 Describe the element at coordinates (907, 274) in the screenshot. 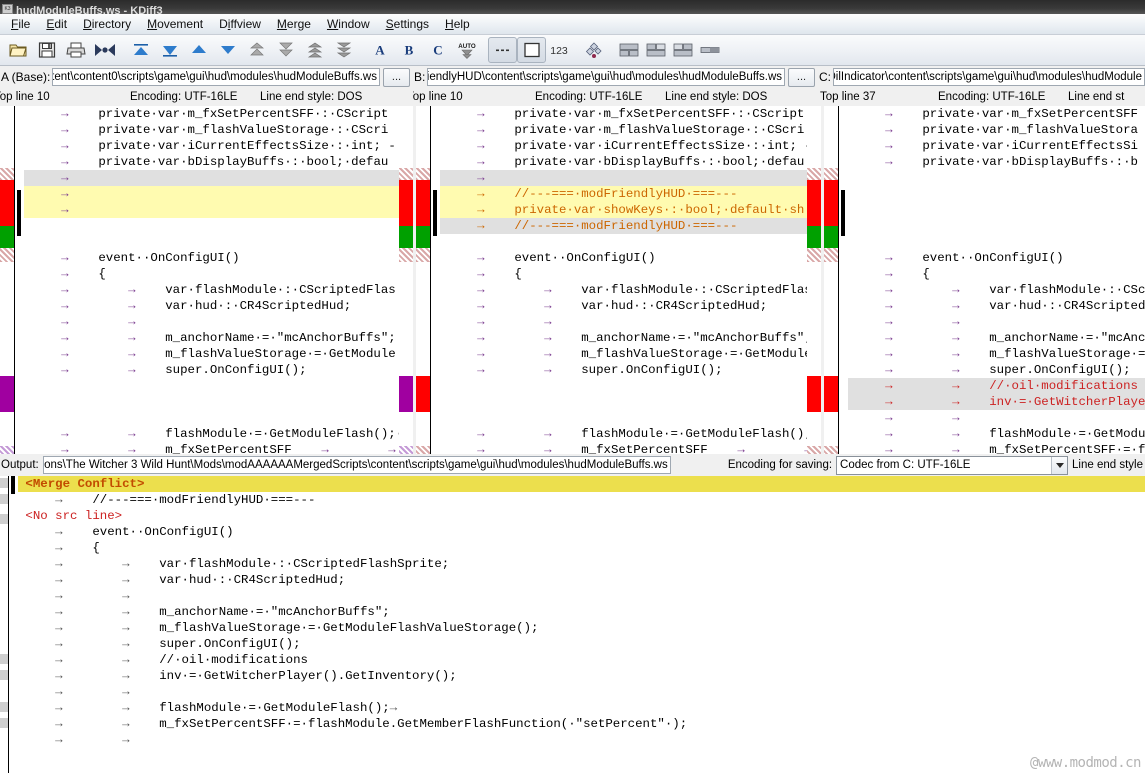

I see `code-line: →{` at that location.